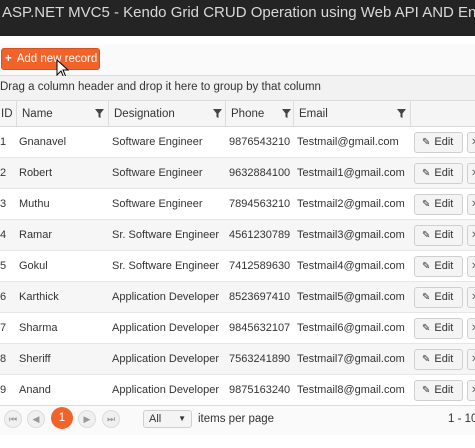  What do you see at coordinates (351, 359) in the screenshot?
I see `cell-email: Testmail7@gmail.com` at bounding box center [351, 359].